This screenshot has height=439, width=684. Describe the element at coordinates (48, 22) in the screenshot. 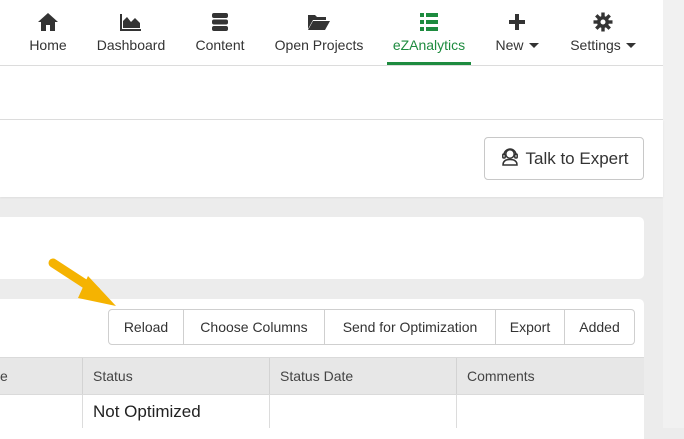

I see `home-icon` at that location.